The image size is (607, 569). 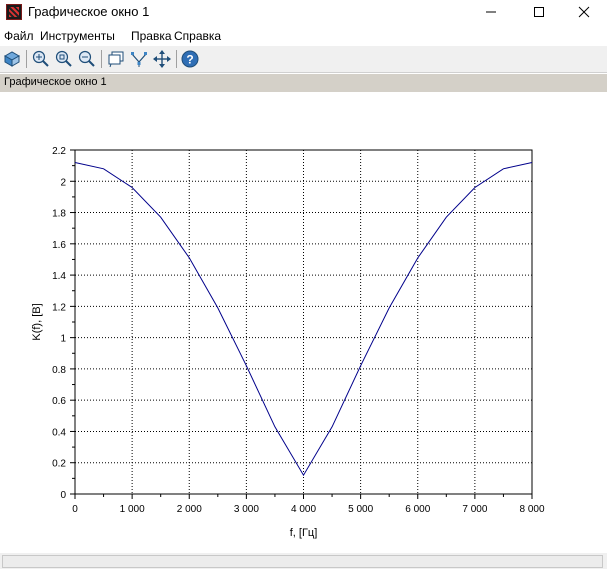 I want to click on x-tick-label: 0, so click(x=75, y=509).